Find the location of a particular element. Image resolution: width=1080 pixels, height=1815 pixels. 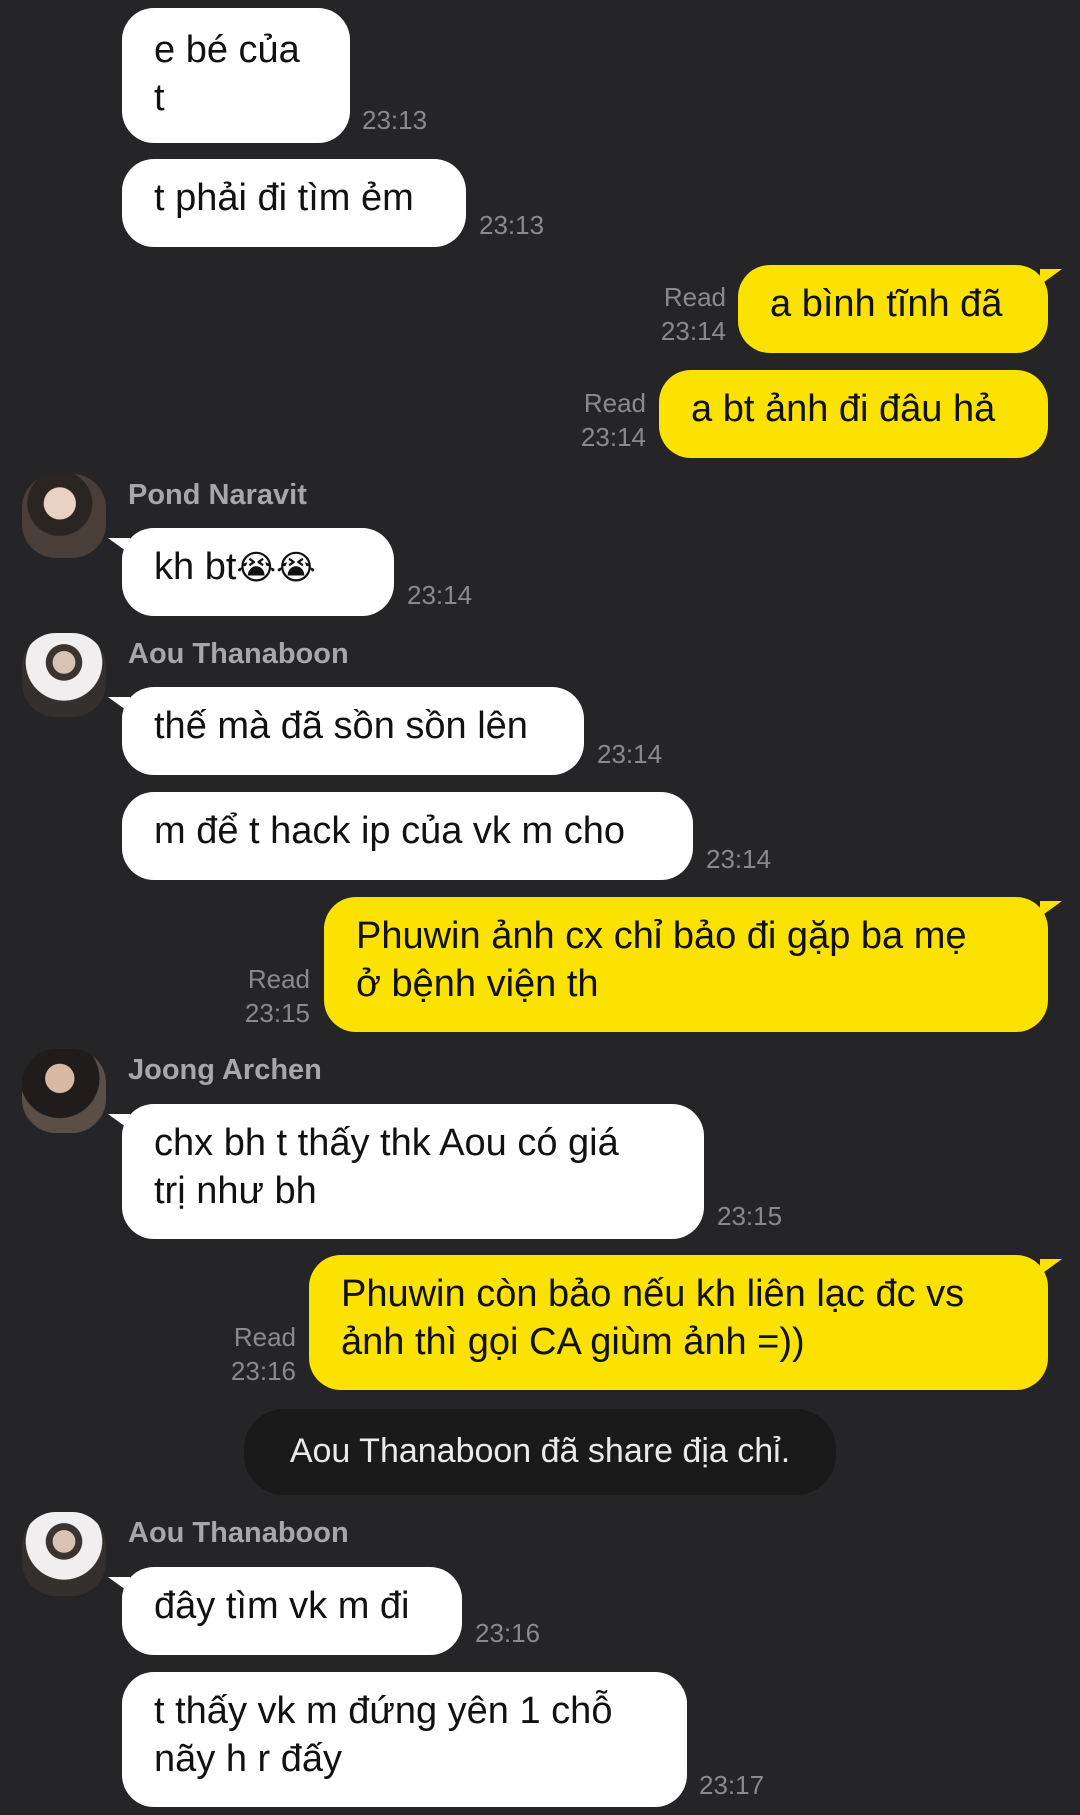

message-text: ảnh thì gọi CA giùm ảnh =)) is located at coordinates (573, 1342).